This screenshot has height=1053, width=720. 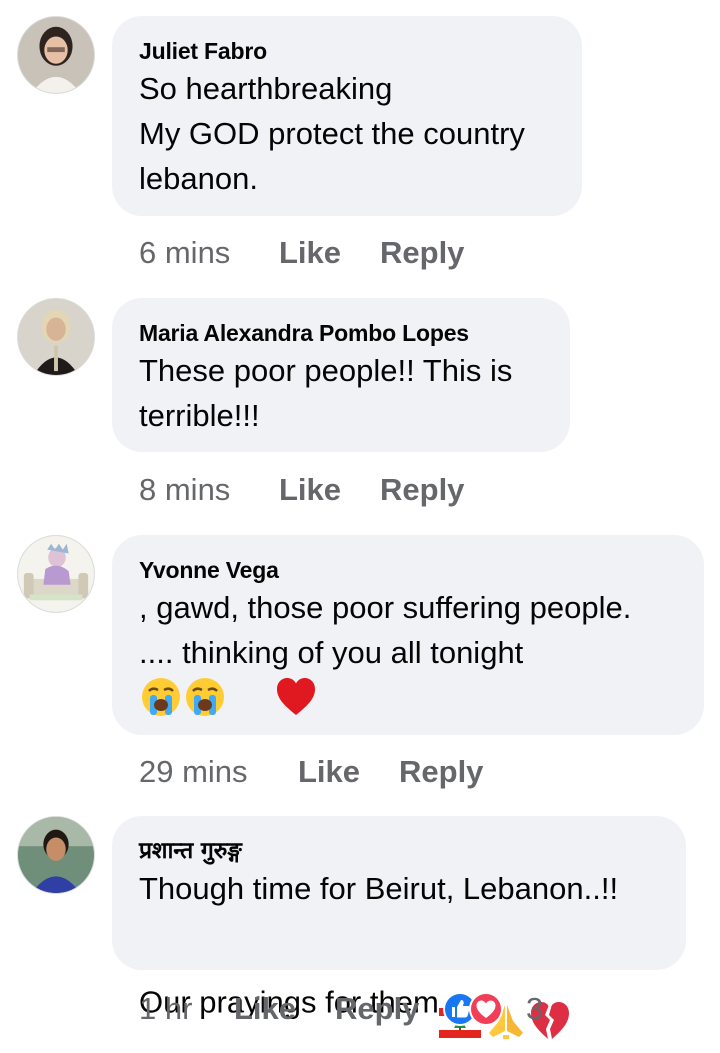 I want to click on comment-time: 6 mins, so click(x=184, y=253).